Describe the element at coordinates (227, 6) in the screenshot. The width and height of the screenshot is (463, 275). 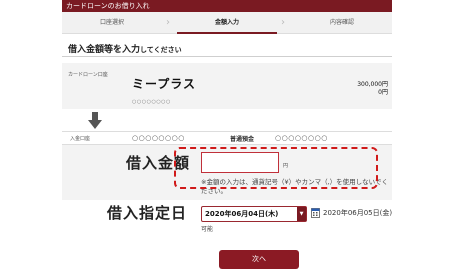
I see `window-title: カードローンのお借り入れ` at that location.